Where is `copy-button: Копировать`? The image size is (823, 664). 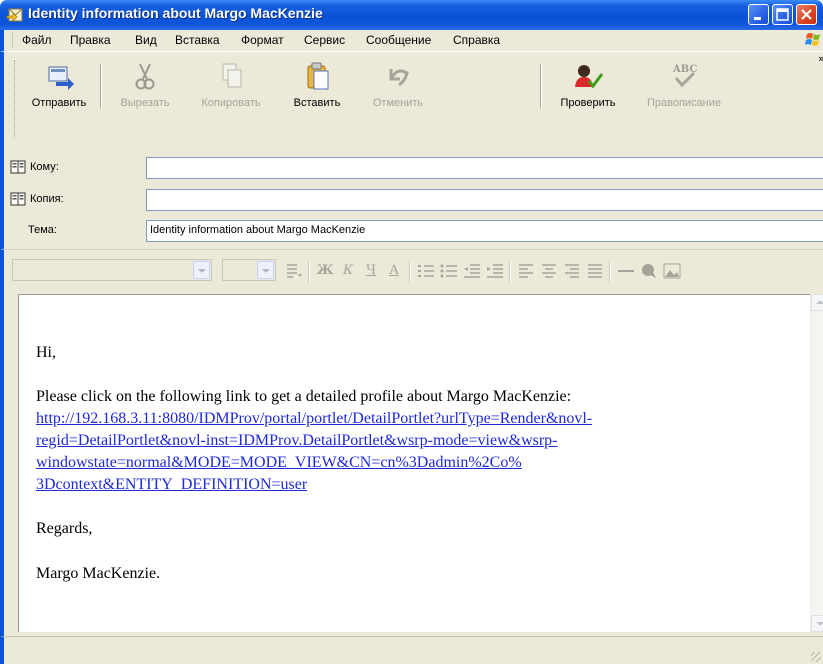 copy-button: Копировать is located at coordinates (231, 85).